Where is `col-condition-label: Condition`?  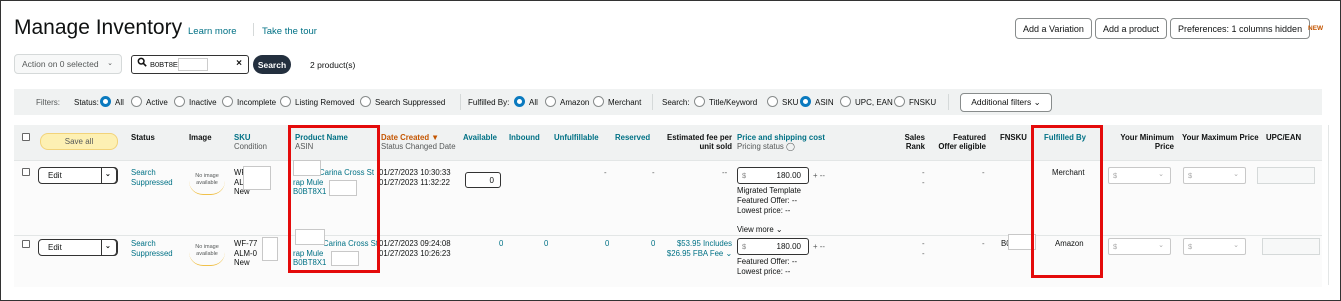
col-condition-label: Condition is located at coordinates (250, 146).